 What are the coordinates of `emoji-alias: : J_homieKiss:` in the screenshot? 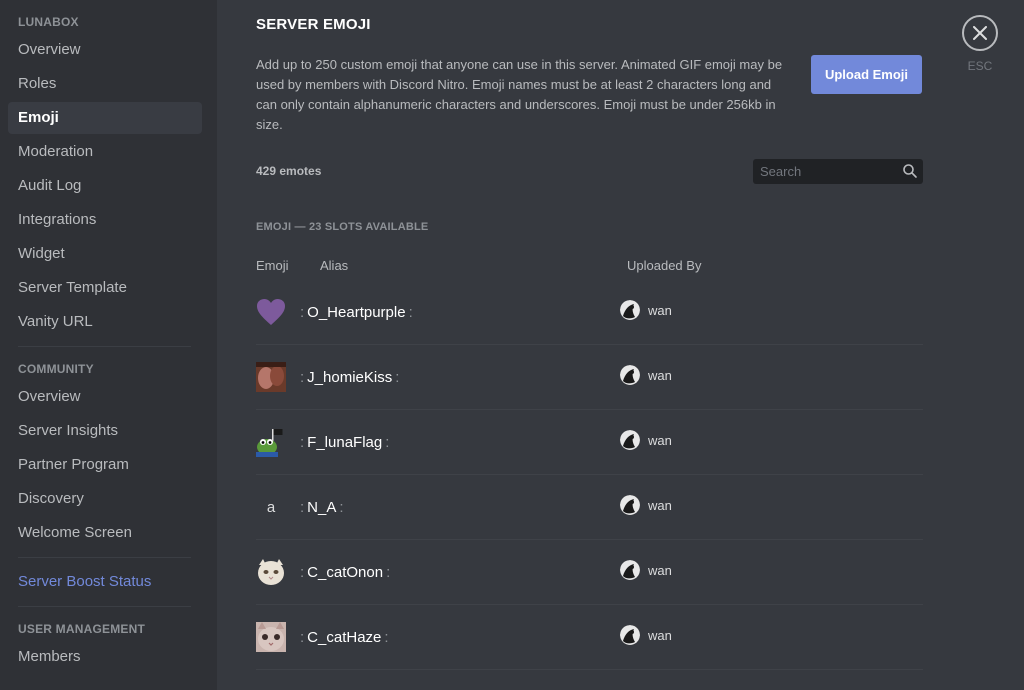 It's located at (350, 377).